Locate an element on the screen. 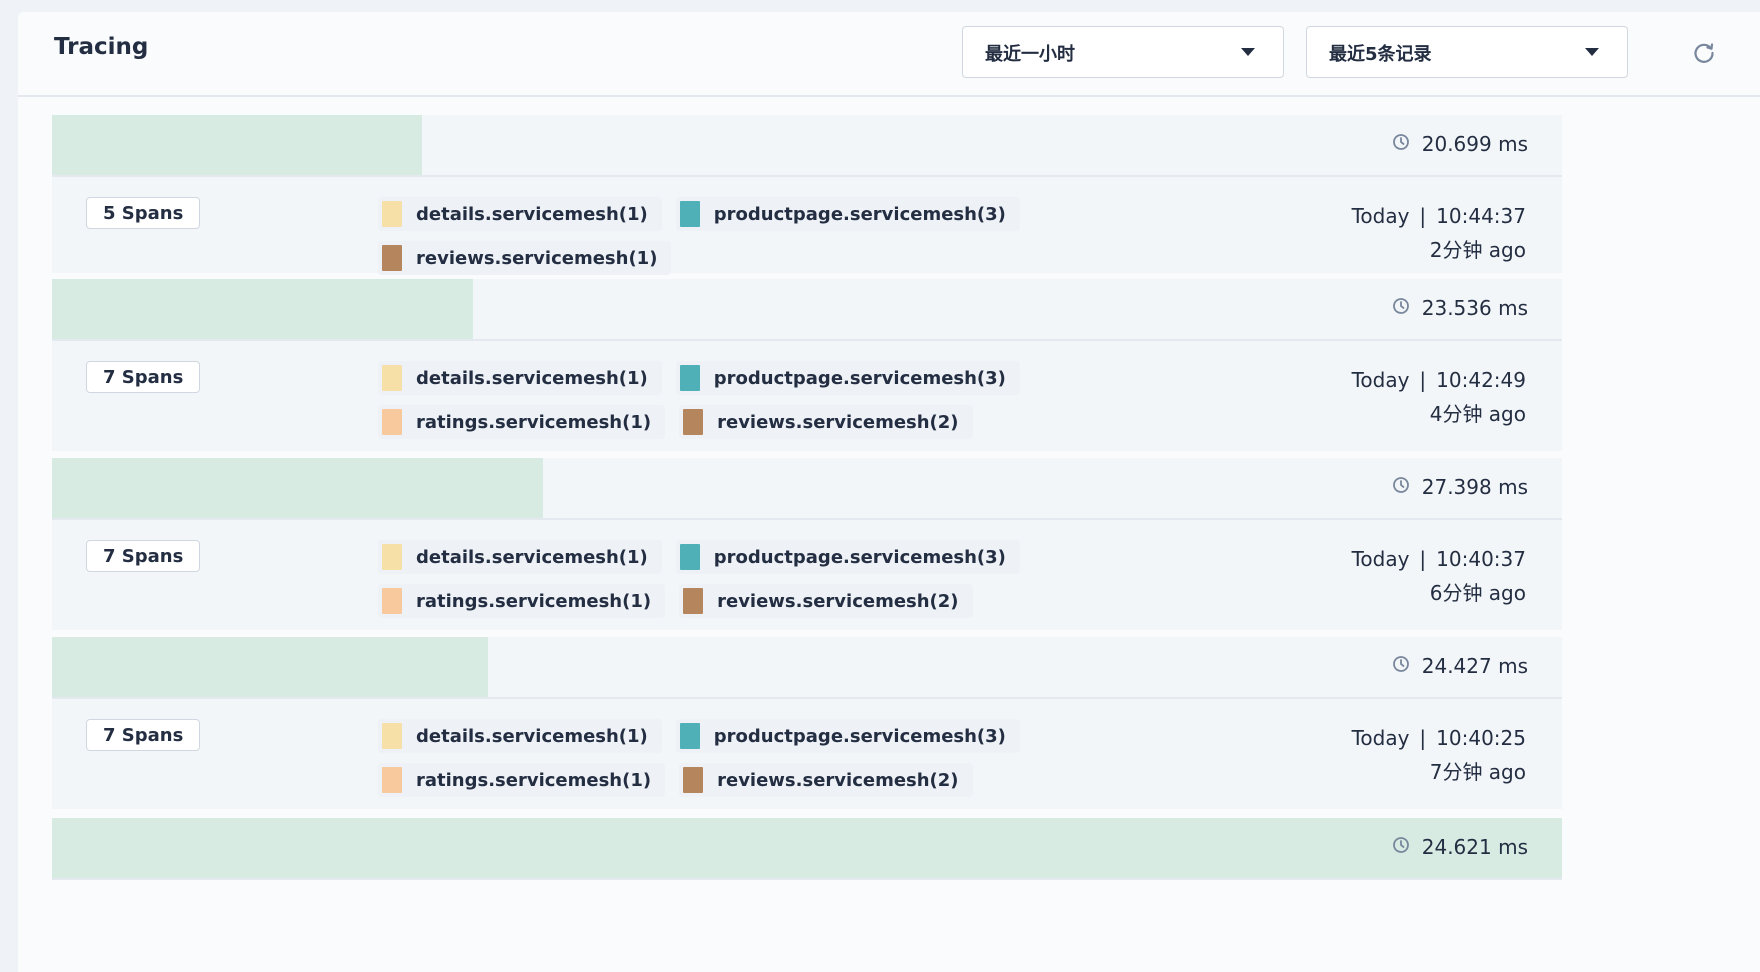 This screenshot has height=972, width=1760. time-range-label: 最近一小时 is located at coordinates (1030, 54).